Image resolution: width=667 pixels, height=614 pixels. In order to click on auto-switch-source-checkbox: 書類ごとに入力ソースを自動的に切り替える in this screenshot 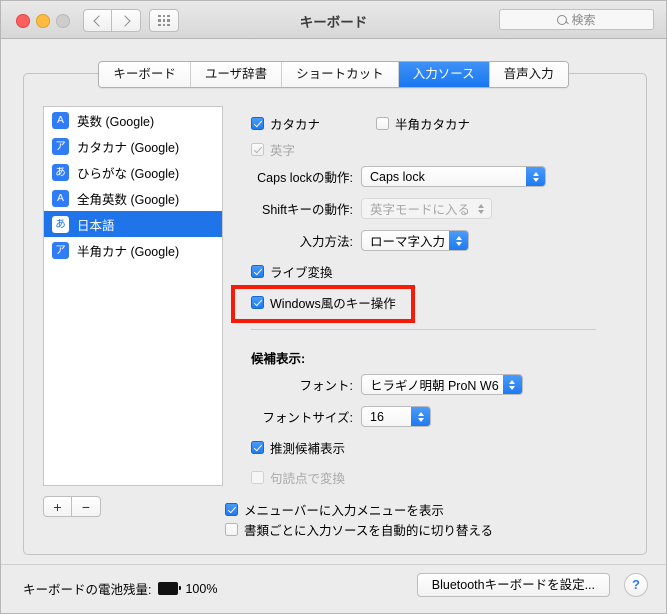, I will do `click(359, 529)`.